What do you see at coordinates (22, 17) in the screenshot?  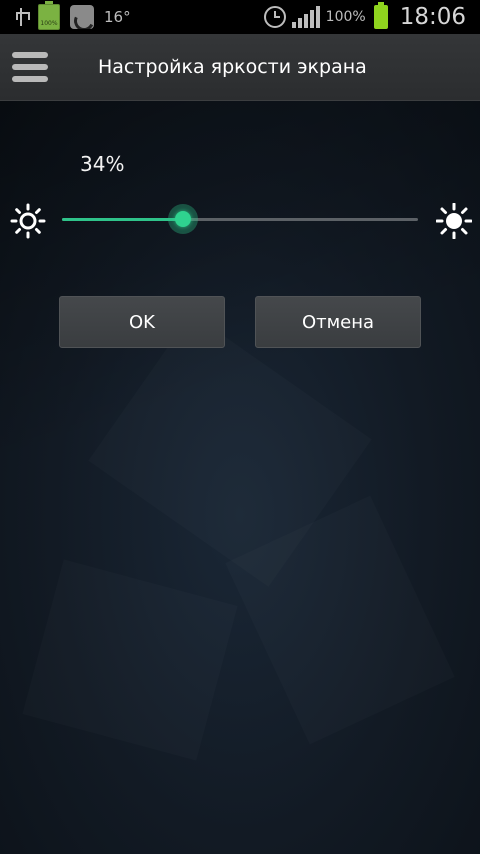 I see `usb-icon` at bounding box center [22, 17].